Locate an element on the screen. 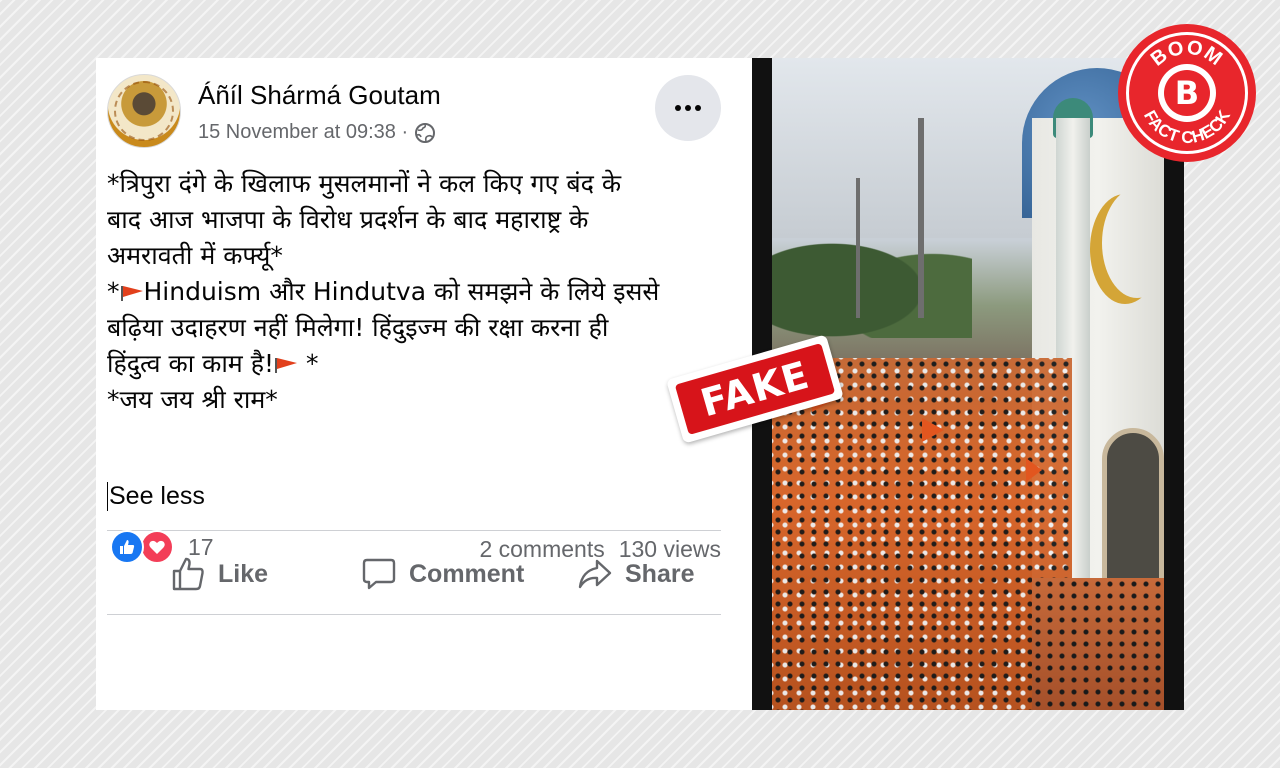 The image size is (1280, 768). comment-button: Comment is located at coordinates (442, 574).